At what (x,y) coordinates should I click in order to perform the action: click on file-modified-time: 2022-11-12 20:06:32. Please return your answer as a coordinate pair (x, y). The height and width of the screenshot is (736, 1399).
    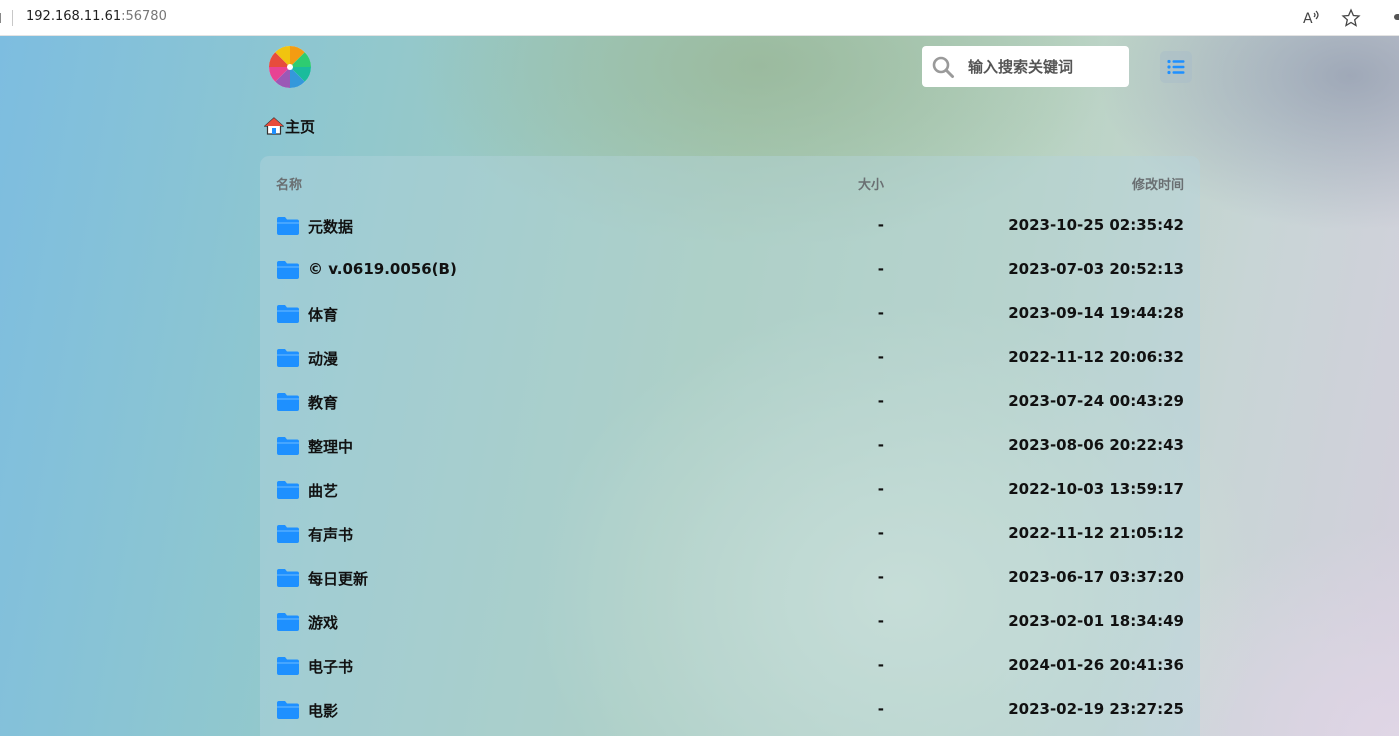
    Looking at the image, I should click on (1096, 357).